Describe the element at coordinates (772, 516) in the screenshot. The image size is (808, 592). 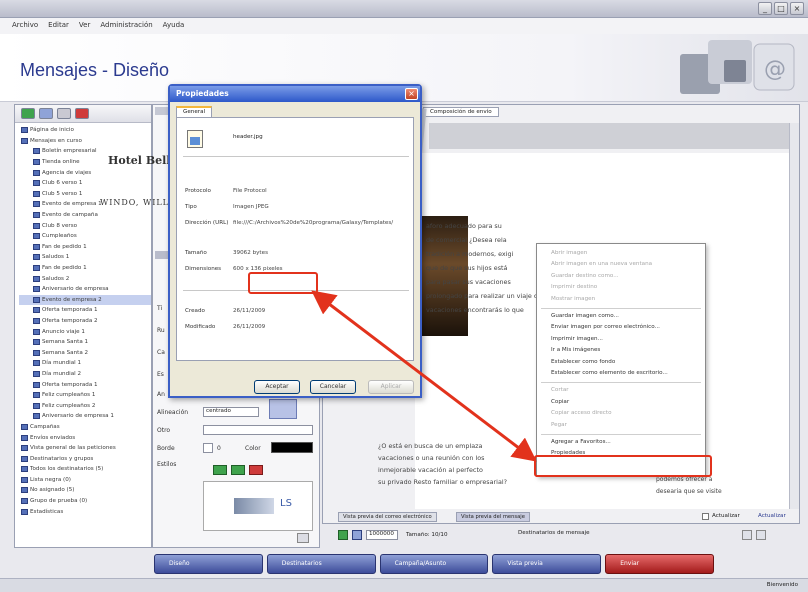
I see `actualizar-link: Actualizar` at that location.